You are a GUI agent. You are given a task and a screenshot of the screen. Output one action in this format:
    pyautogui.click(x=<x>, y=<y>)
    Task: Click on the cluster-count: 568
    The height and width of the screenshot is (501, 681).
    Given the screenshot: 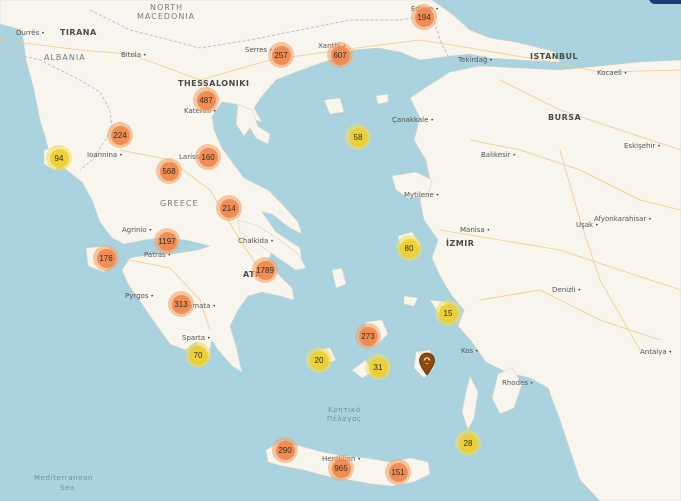 What is the action you would take?
    pyautogui.click(x=169, y=171)
    